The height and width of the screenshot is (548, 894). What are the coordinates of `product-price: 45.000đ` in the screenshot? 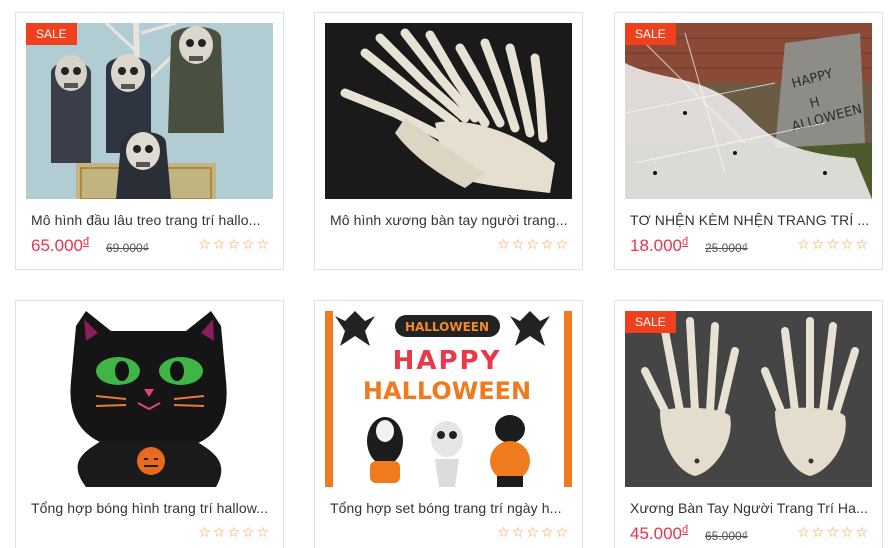 It's located at (659, 533).